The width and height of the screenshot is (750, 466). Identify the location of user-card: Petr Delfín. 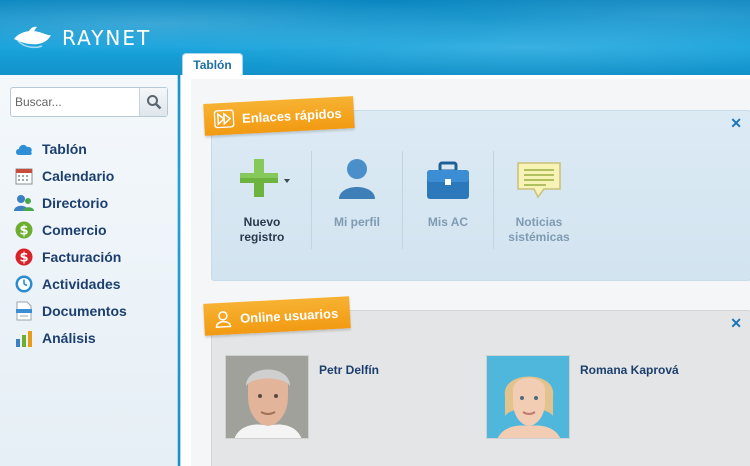
(302, 397).